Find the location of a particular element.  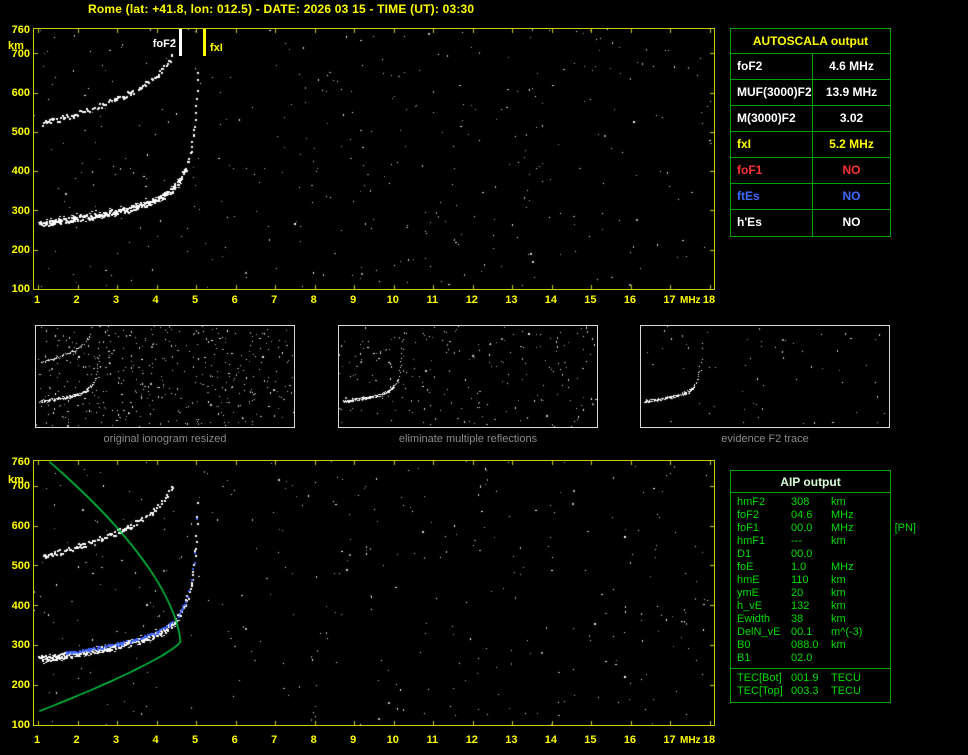

thumbnail-caption-f2: evidence F2 trace is located at coordinates (765, 439).